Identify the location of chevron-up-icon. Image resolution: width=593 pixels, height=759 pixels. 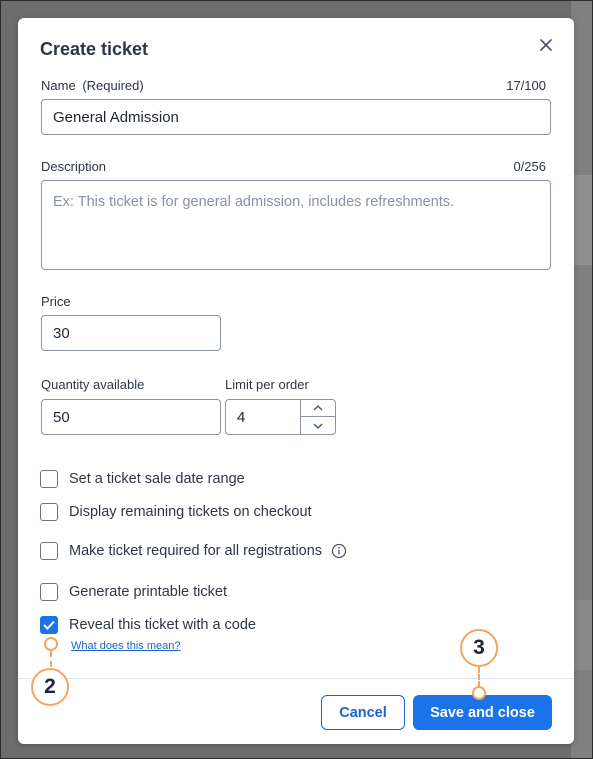
(318, 408).